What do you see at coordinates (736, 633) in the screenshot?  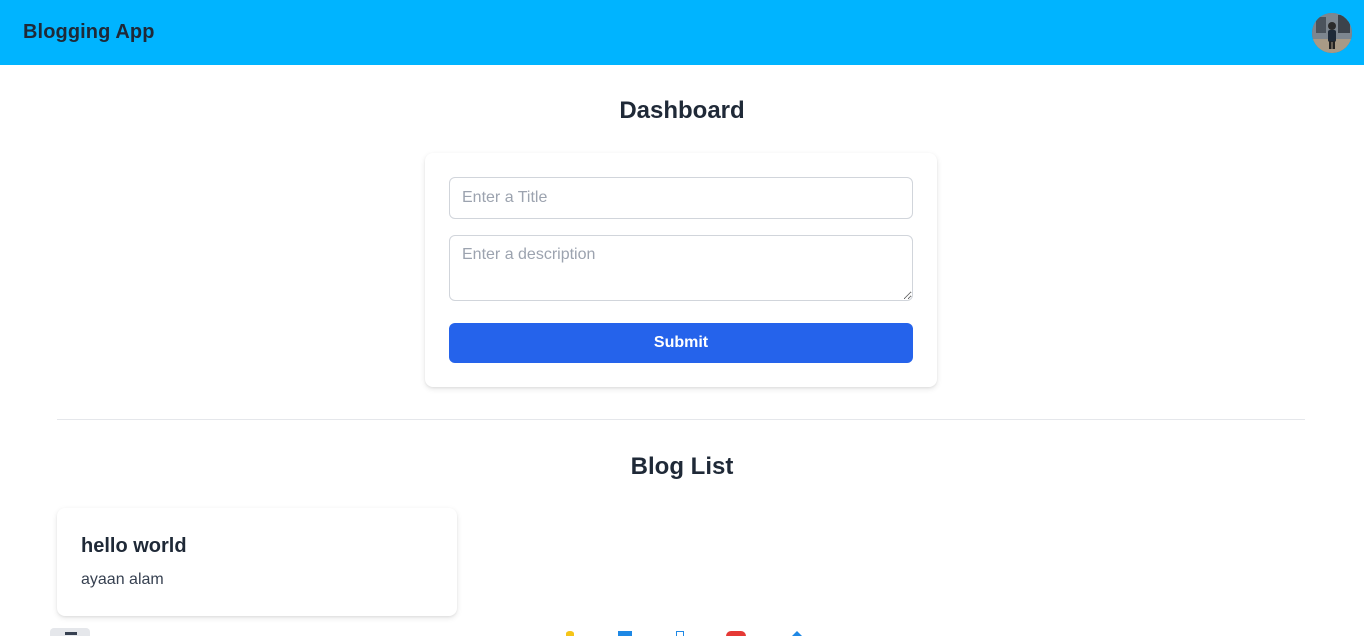 I see `red-icon` at bounding box center [736, 633].